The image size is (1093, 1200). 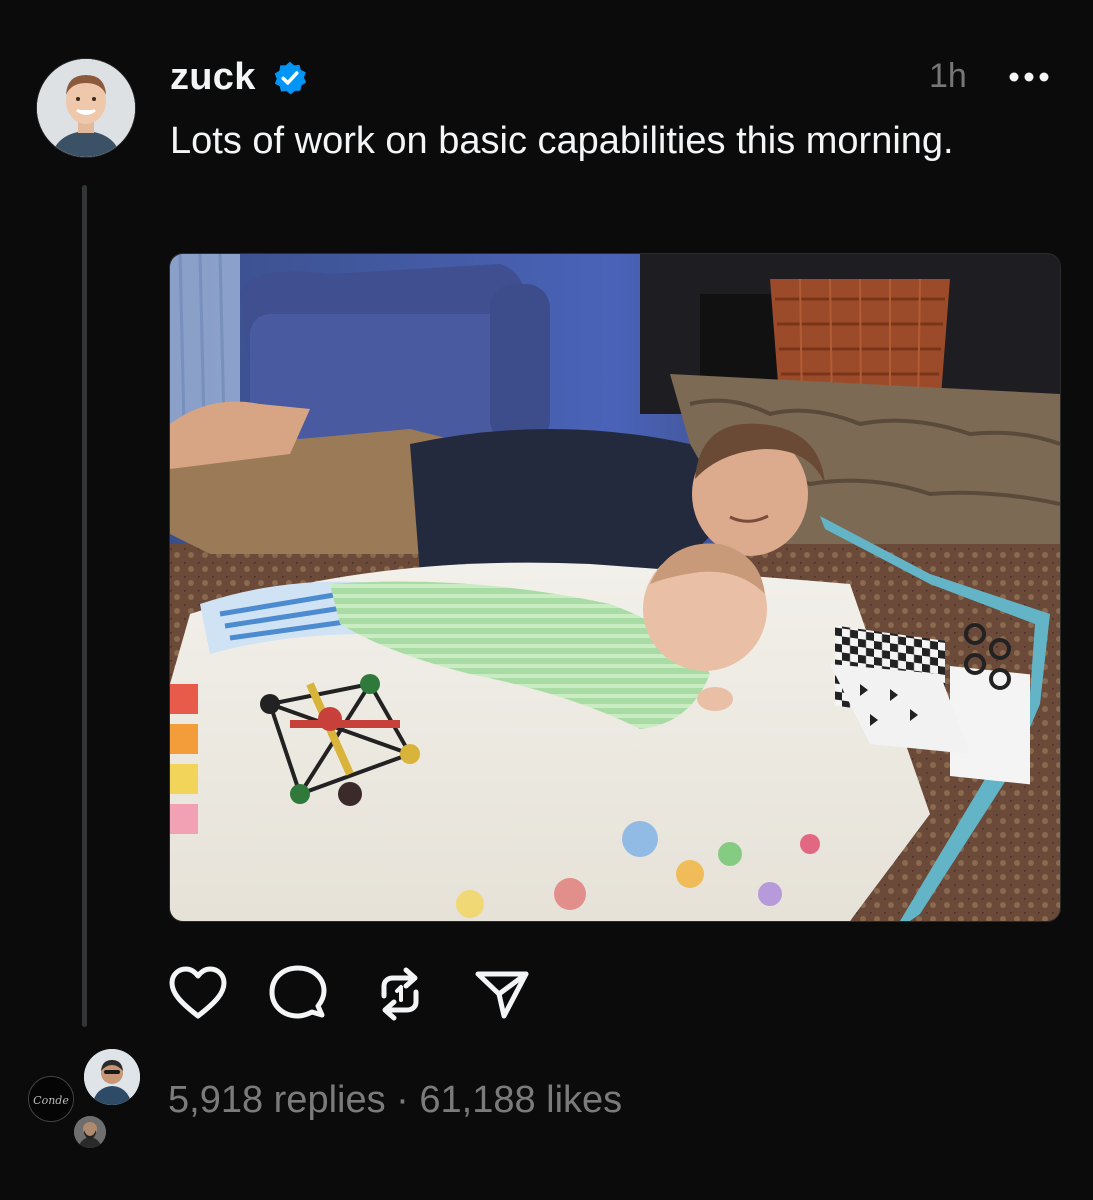 I want to click on svg-text: Conde, so click(x=51, y=1100).